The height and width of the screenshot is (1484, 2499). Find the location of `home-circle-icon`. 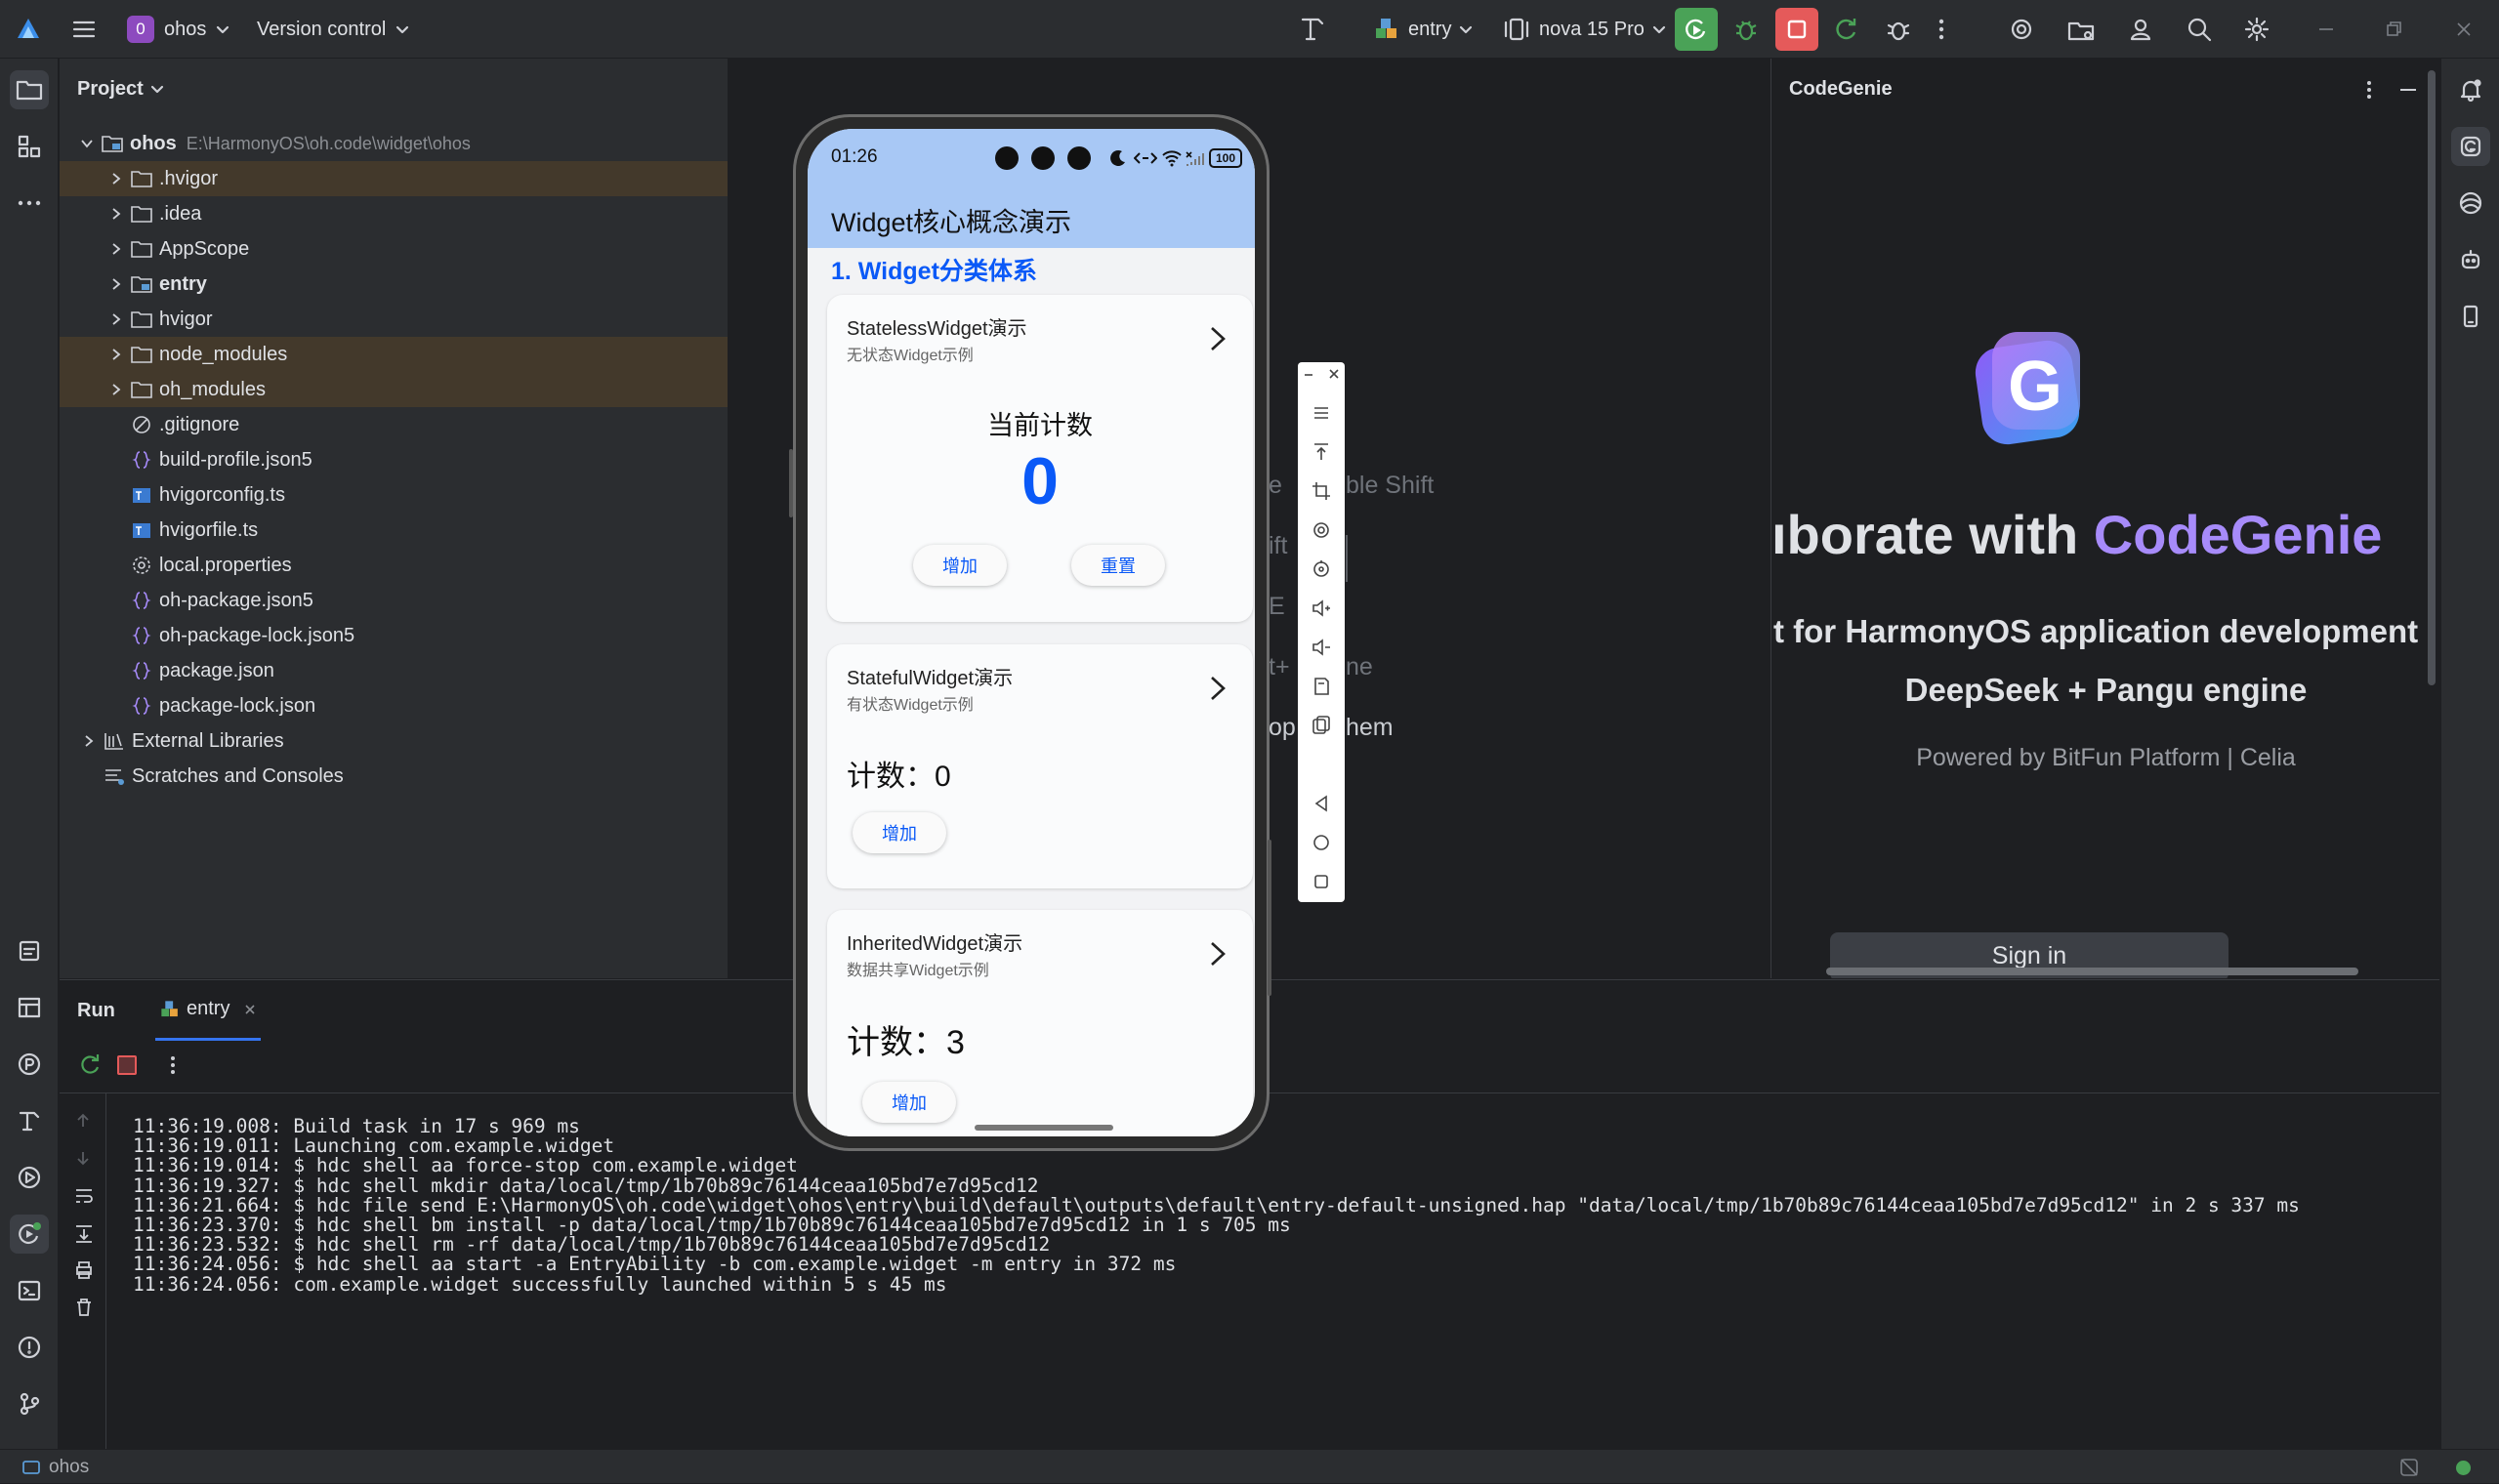

home-circle-icon is located at coordinates (1321, 843).